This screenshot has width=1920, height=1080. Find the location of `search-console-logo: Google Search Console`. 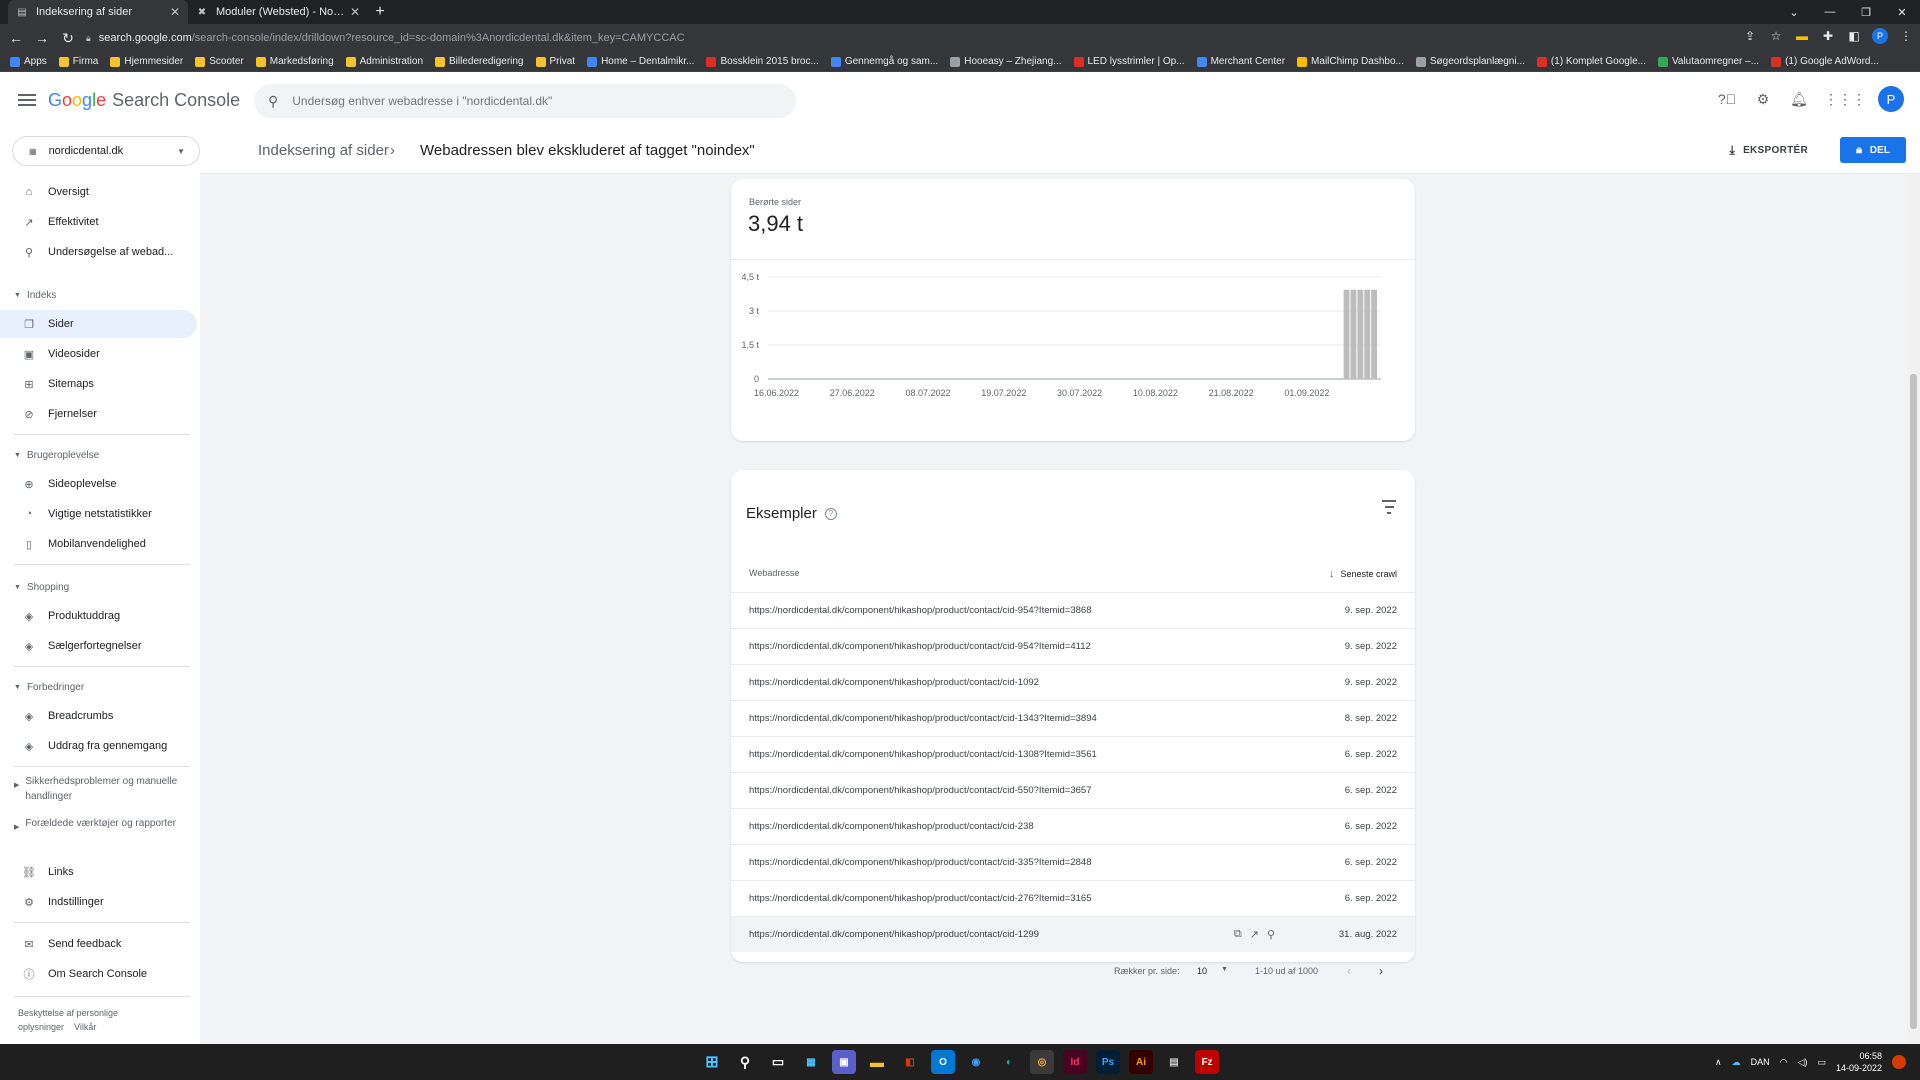

search-console-logo: Google Search Console is located at coordinates (144, 100).